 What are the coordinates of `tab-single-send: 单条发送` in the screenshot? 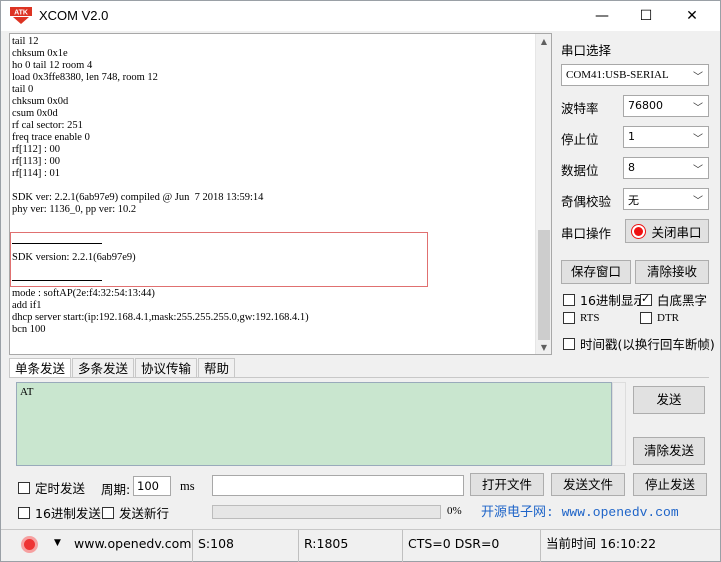 It's located at (40, 368).